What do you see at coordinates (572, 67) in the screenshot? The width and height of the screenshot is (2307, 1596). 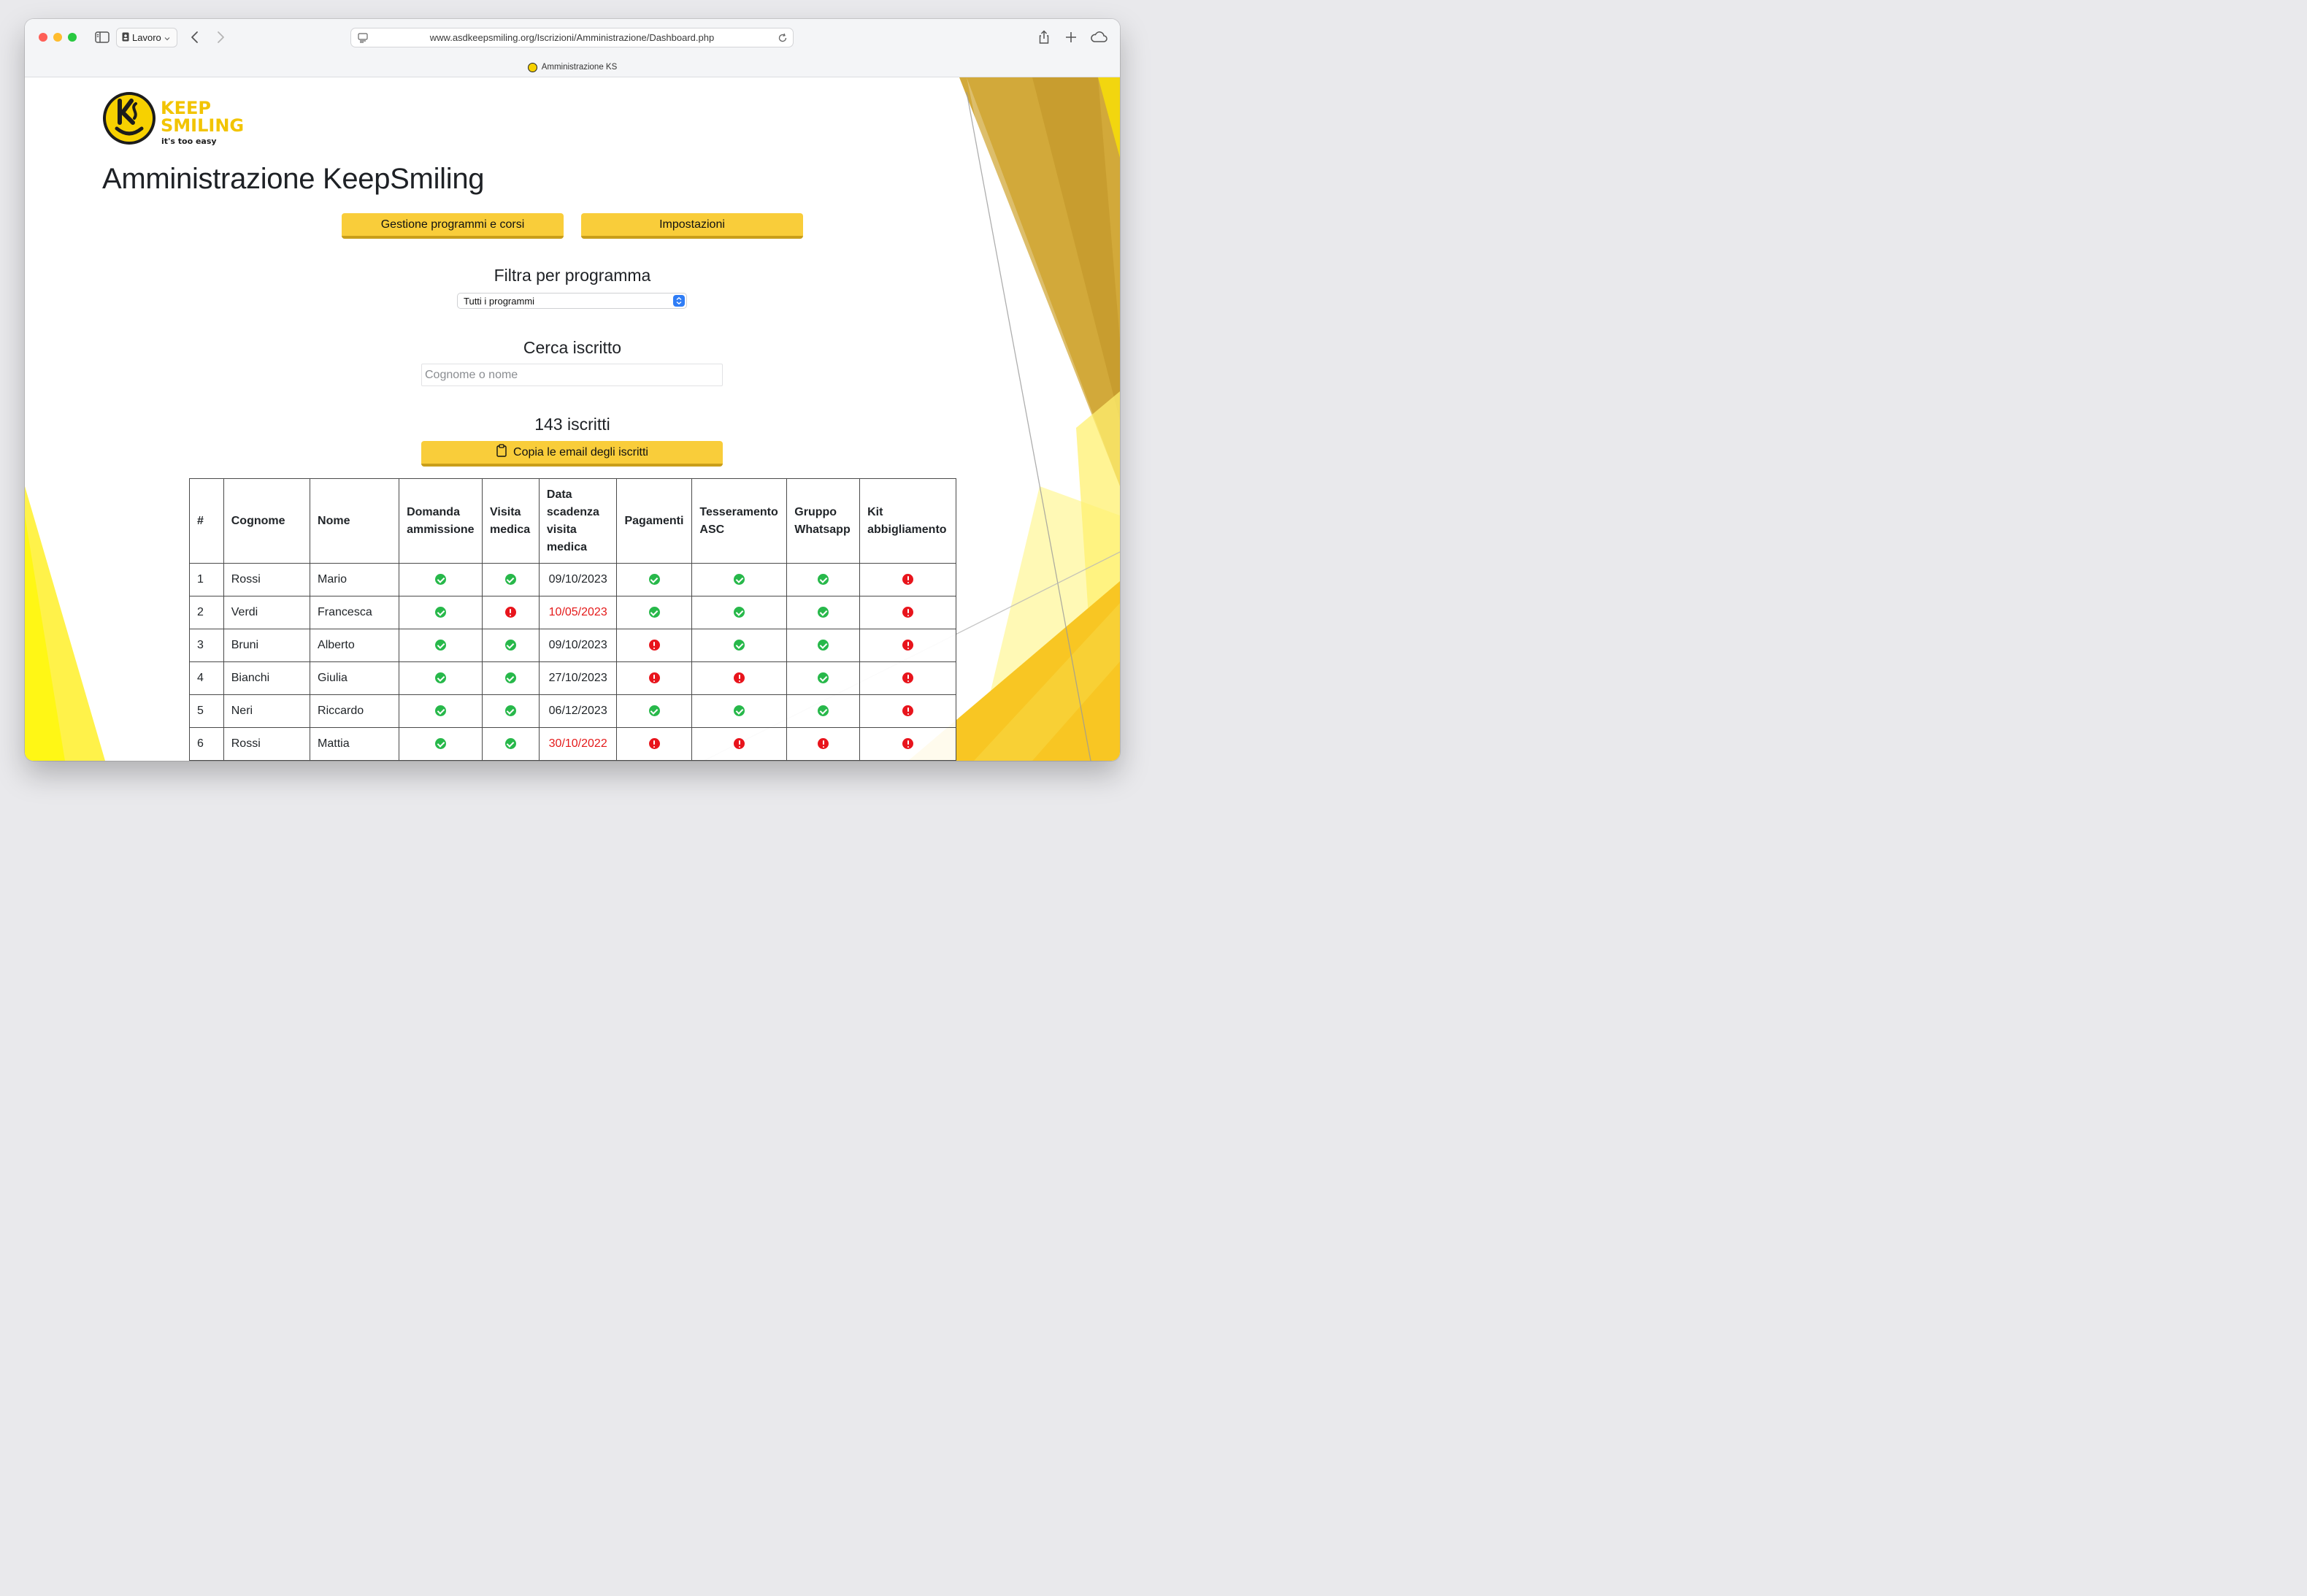 I see `tab-active: Amministrazione KS` at bounding box center [572, 67].